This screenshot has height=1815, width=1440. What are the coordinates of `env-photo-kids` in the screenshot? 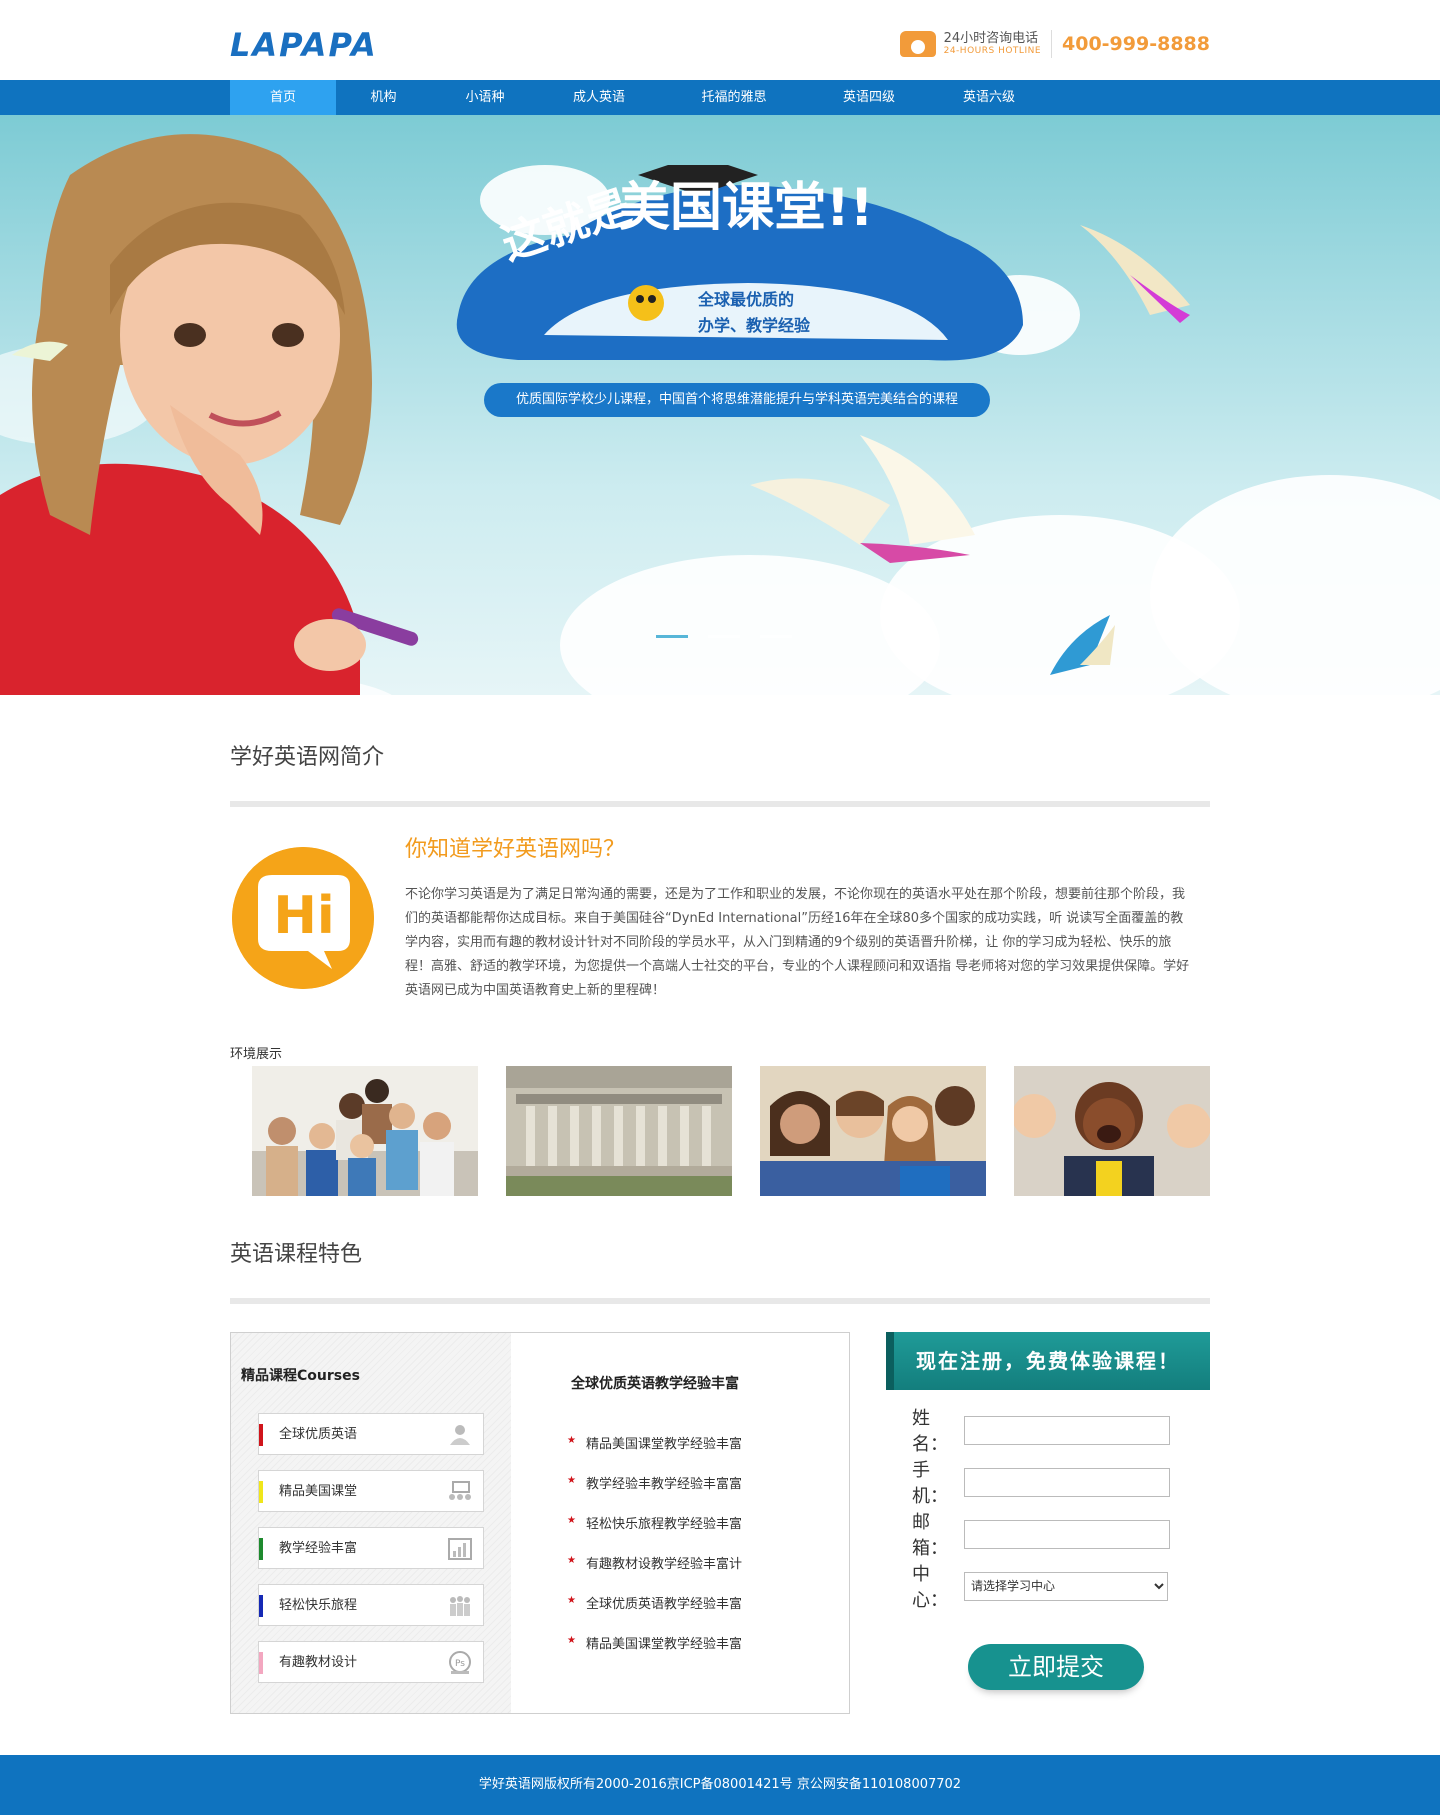 It's located at (1112, 1131).